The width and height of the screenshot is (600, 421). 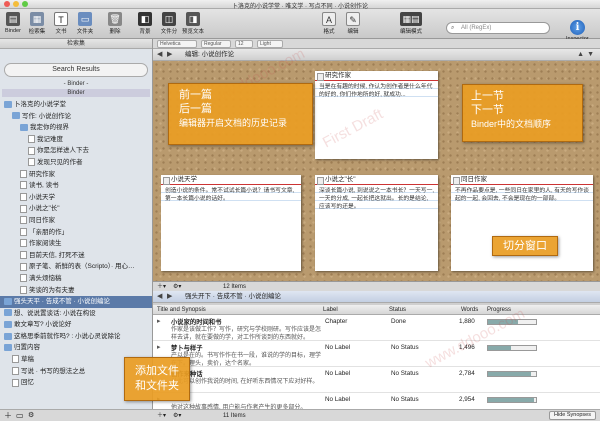 What do you see at coordinates (376, 286) in the screenshot?
I see `corkboard-footer: ＋▾ ⚙▾ 12 Items` at bounding box center [376, 286].